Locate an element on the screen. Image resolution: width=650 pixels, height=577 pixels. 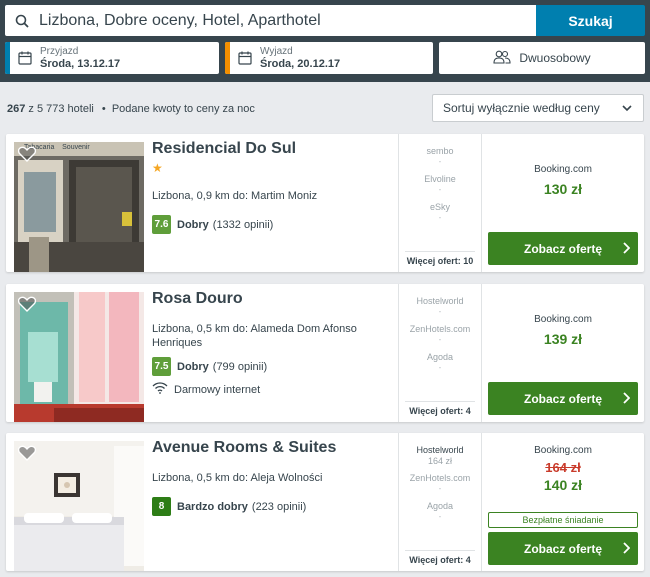
deal-price: 139 zł is located at coordinates (563, 339).